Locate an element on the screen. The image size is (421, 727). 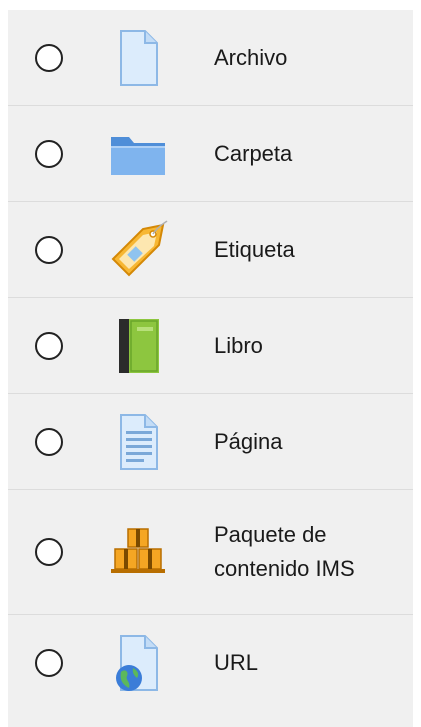
activity-option-carpeta: Carpeta is located at coordinates (210, 154).